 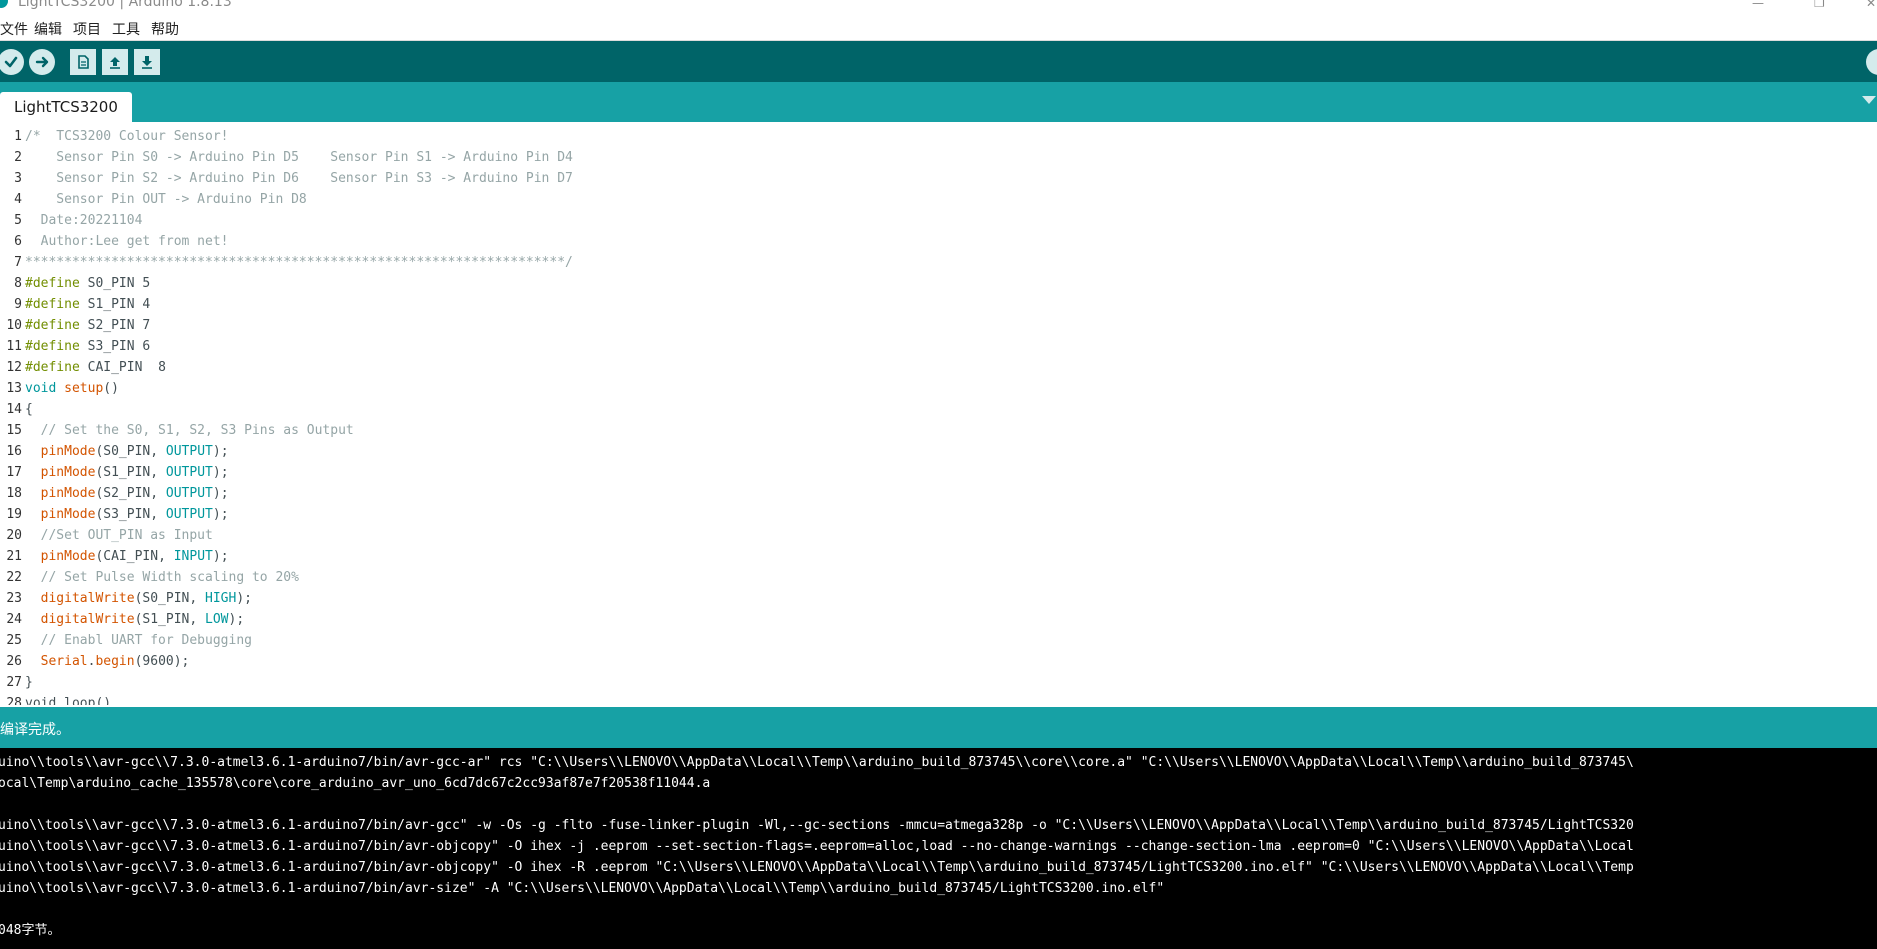 I want to click on upload-button, so click(x=42, y=62).